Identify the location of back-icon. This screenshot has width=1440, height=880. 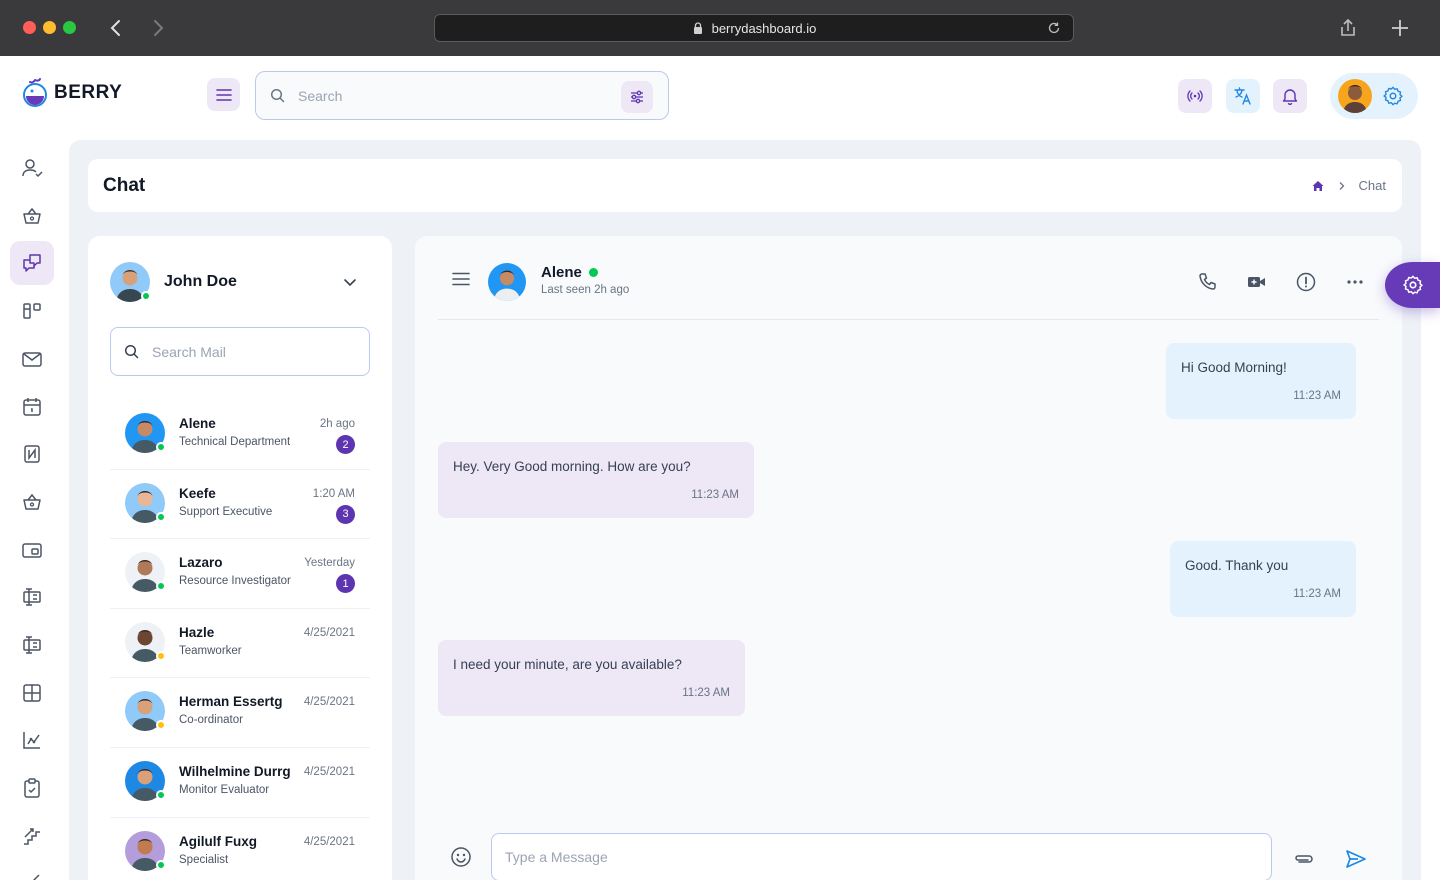
(116, 28).